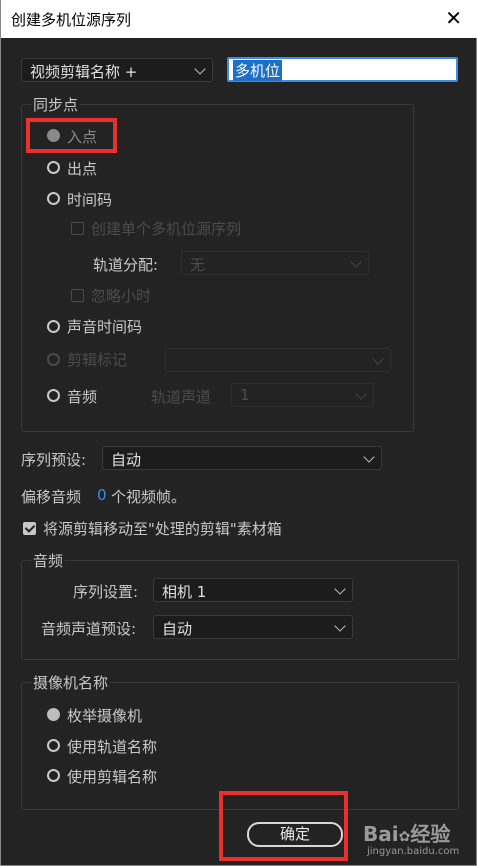  What do you see at coordinates (106, 592) in the screenshot?
I see `sequence-settings-label: 序列设置:` at bounding box center [106, 592].